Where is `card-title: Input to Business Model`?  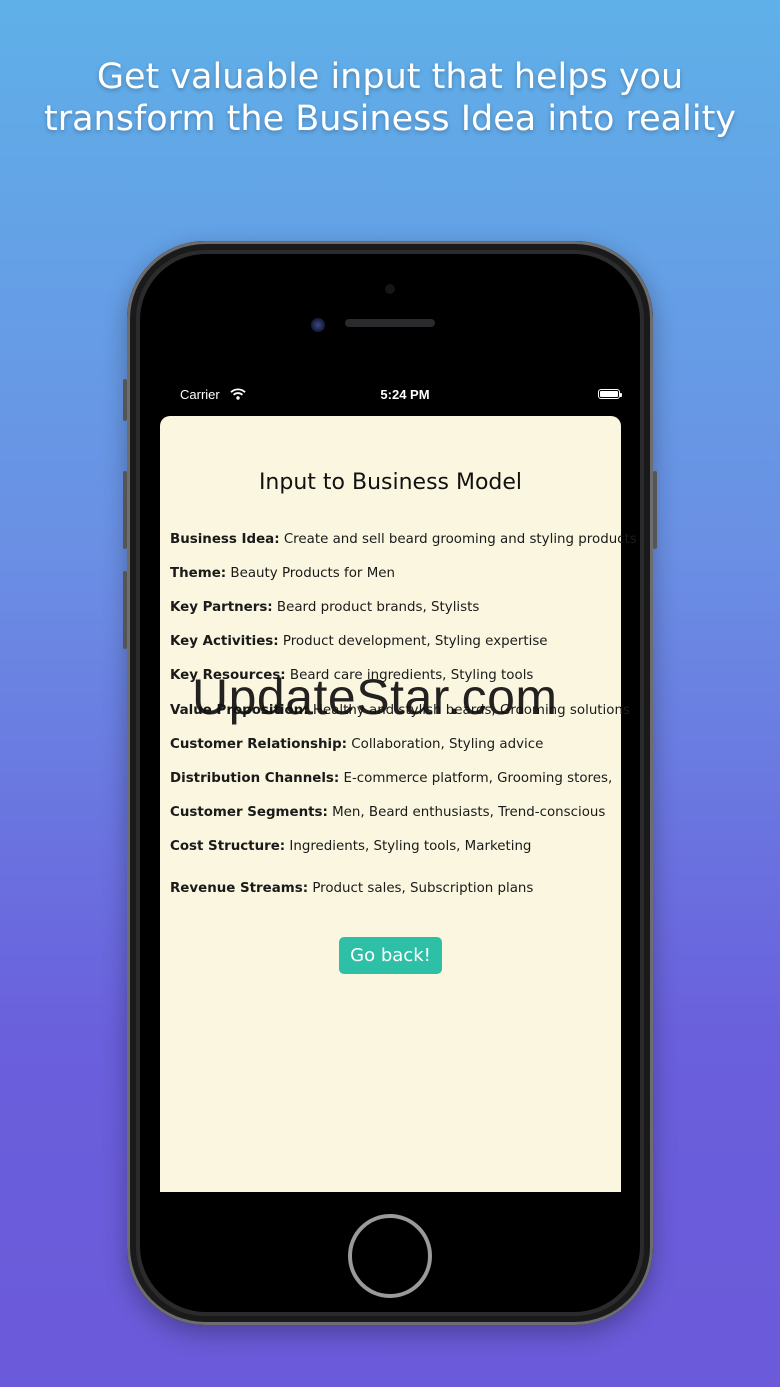 card-title: Input to Business Model is located at coordinates (390, 482).